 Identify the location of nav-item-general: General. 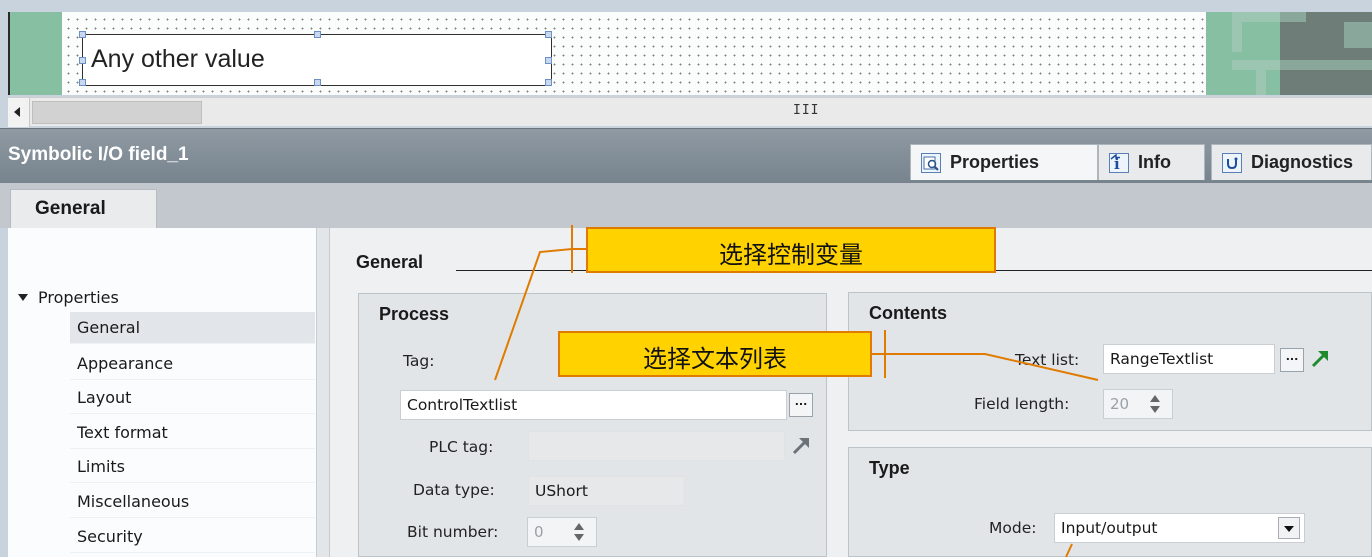
(192, 328).